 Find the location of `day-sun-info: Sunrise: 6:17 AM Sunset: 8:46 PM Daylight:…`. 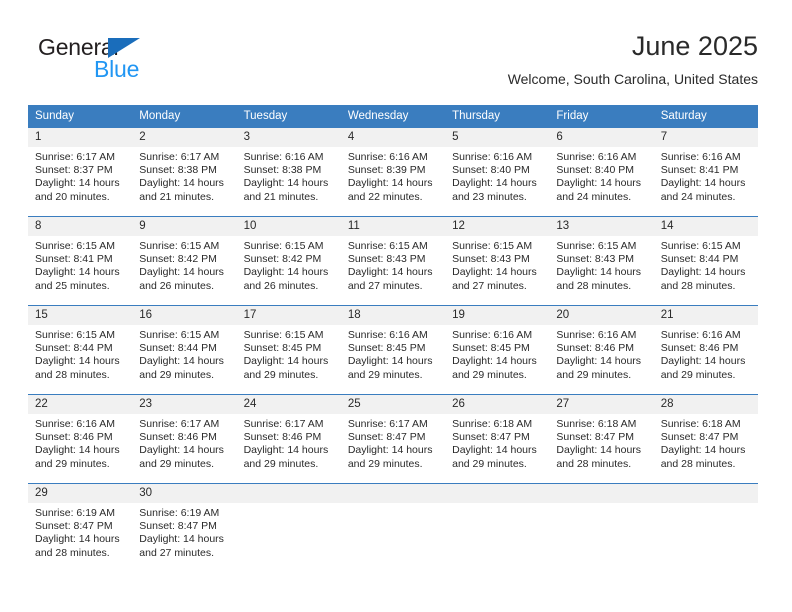

day-sun-info: Sunrise: 6:17 AM Sunset: 8:46 PM Daylight:… is located at coordinates (184, 442).